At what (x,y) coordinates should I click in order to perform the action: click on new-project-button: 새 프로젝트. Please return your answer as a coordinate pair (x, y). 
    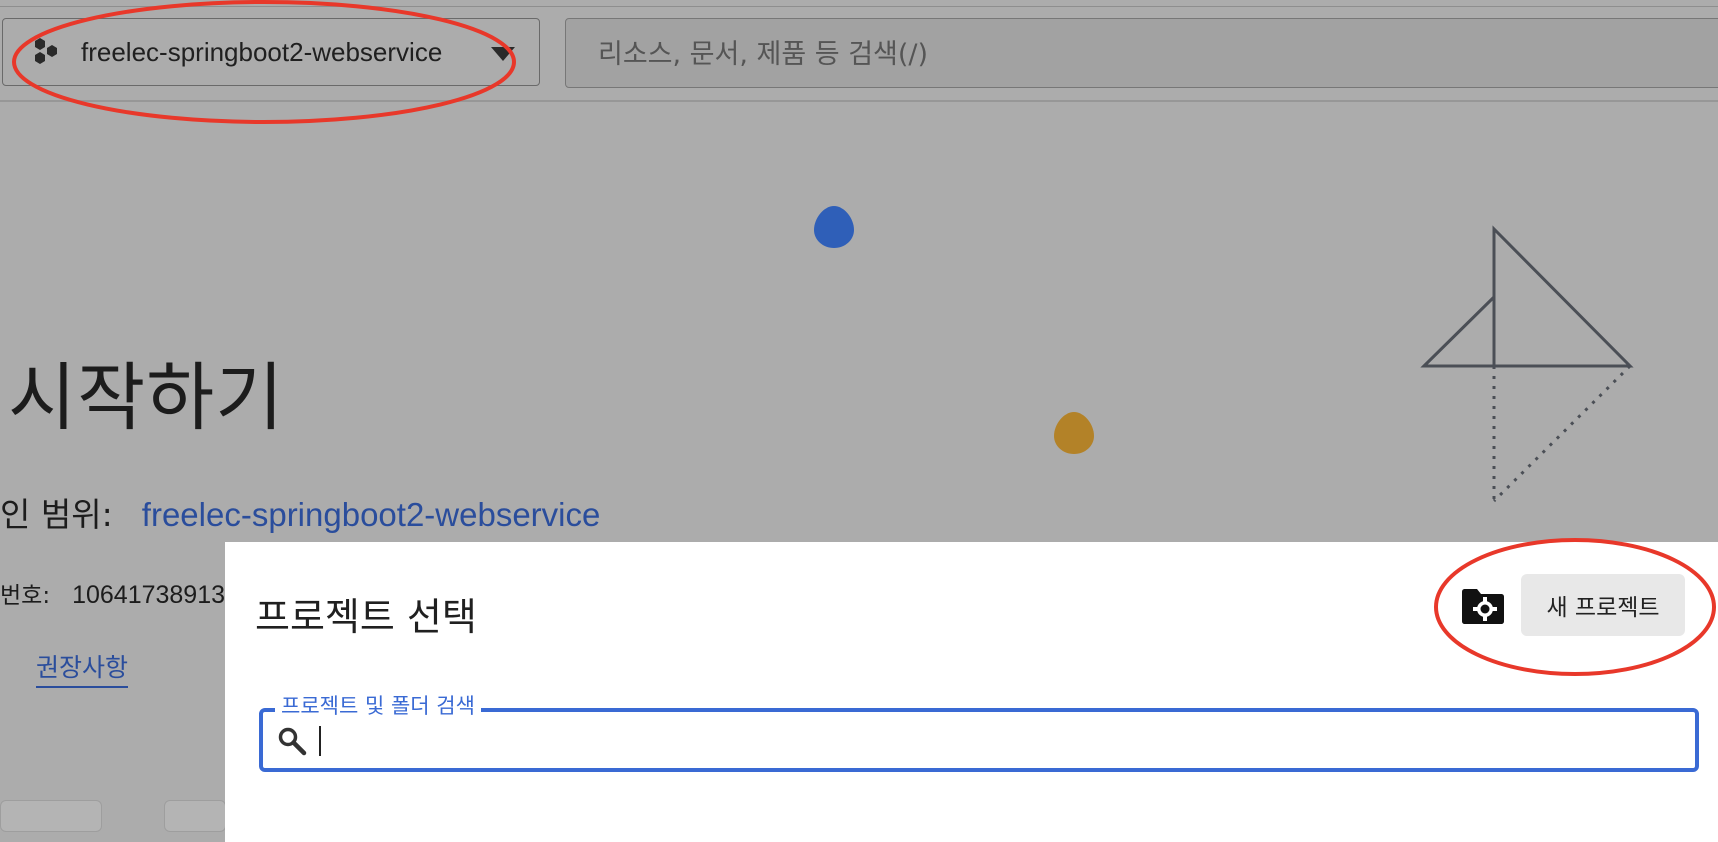
    Looking at the image, I should click on (1603, 605).